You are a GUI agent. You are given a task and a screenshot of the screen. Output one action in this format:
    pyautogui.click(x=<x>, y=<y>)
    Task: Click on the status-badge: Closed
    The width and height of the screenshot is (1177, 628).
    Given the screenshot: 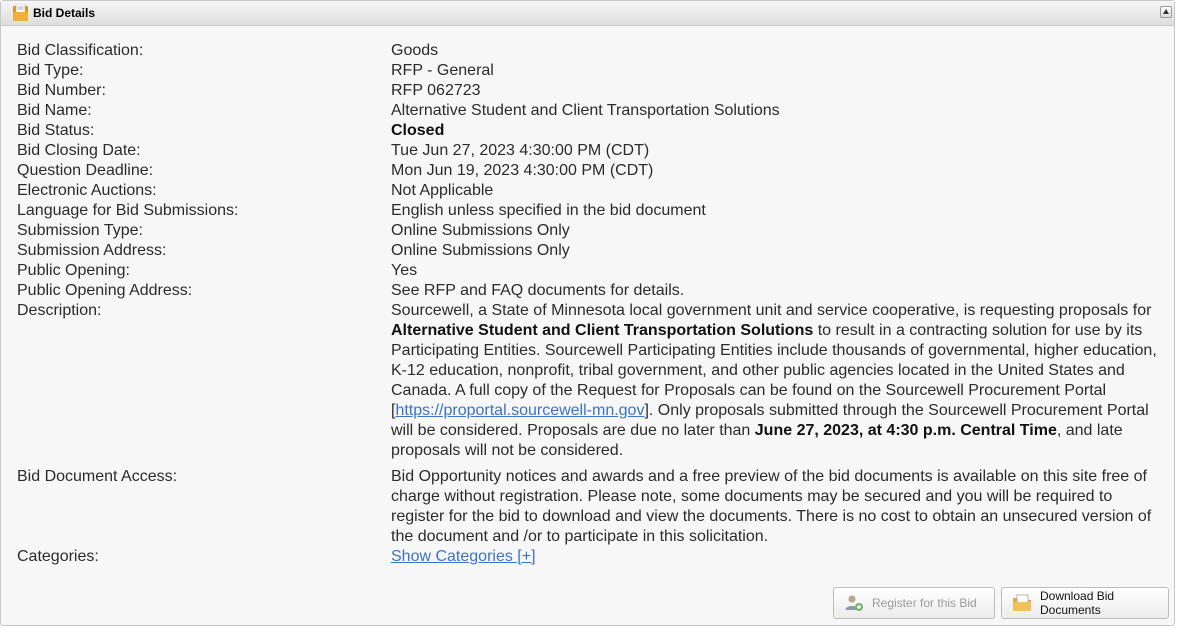 What is the action you would take?
    pyautogui.click(x=418, y=130)
    